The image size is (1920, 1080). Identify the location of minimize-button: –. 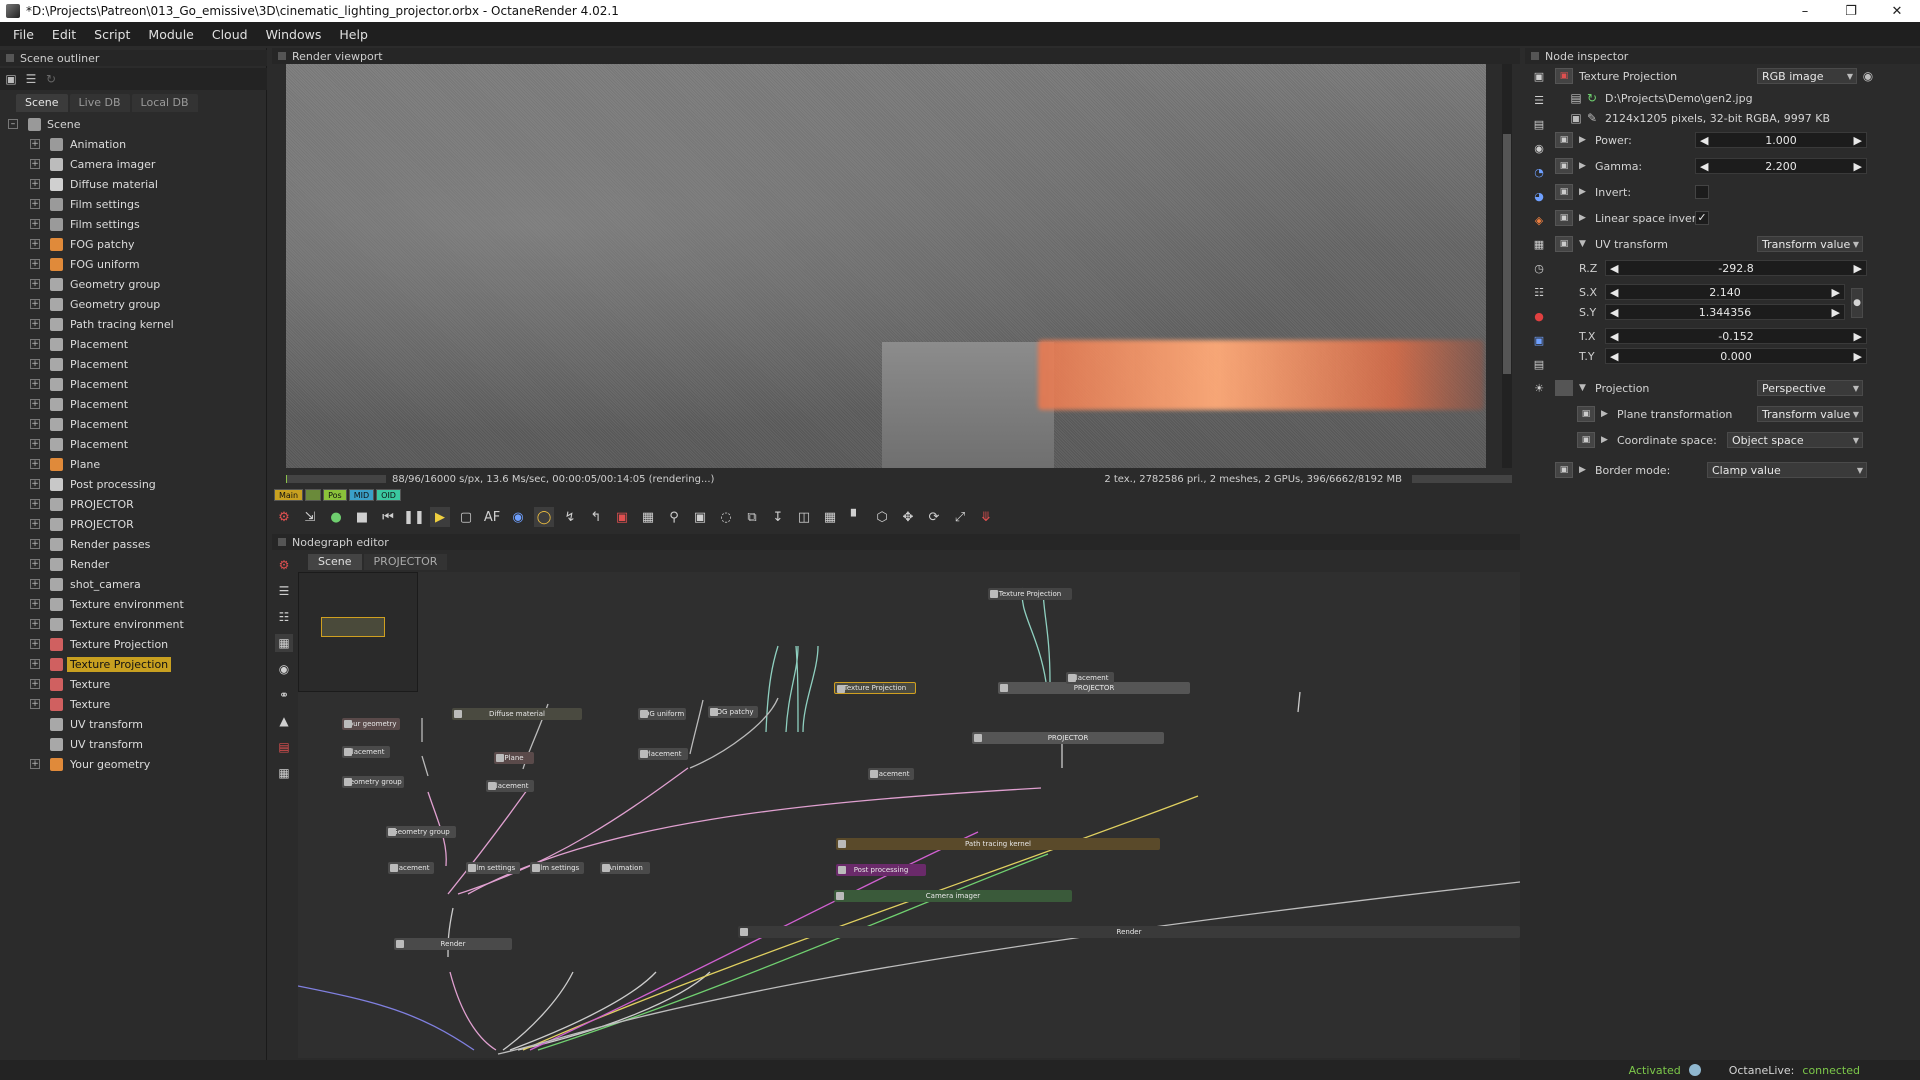
(1805, 11).